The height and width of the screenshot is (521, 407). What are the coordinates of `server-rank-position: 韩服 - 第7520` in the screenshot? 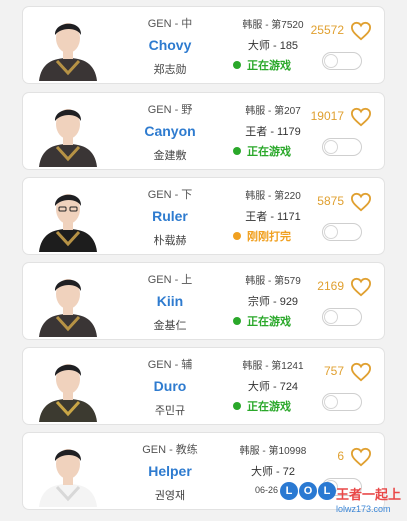 It's located at (273, 25).